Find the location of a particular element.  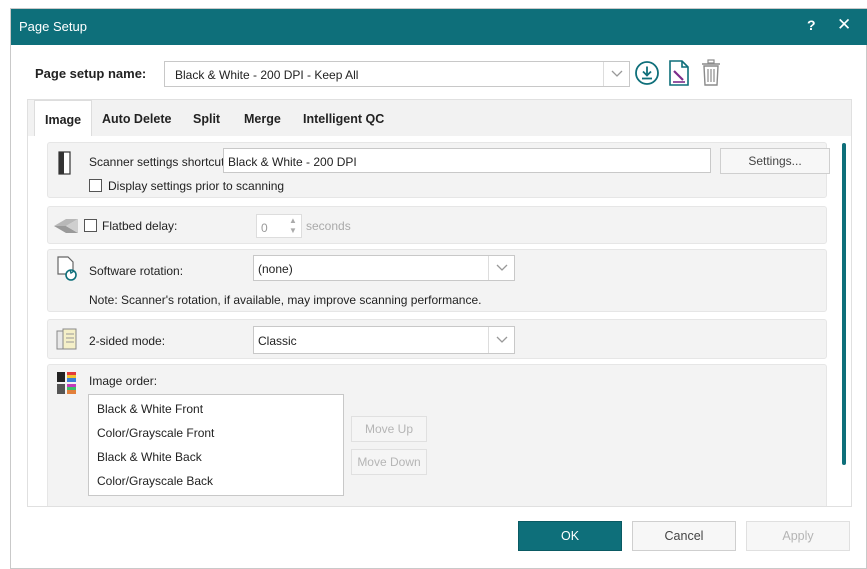

two-sided-value: Classic is located at coordinates (277, 341).